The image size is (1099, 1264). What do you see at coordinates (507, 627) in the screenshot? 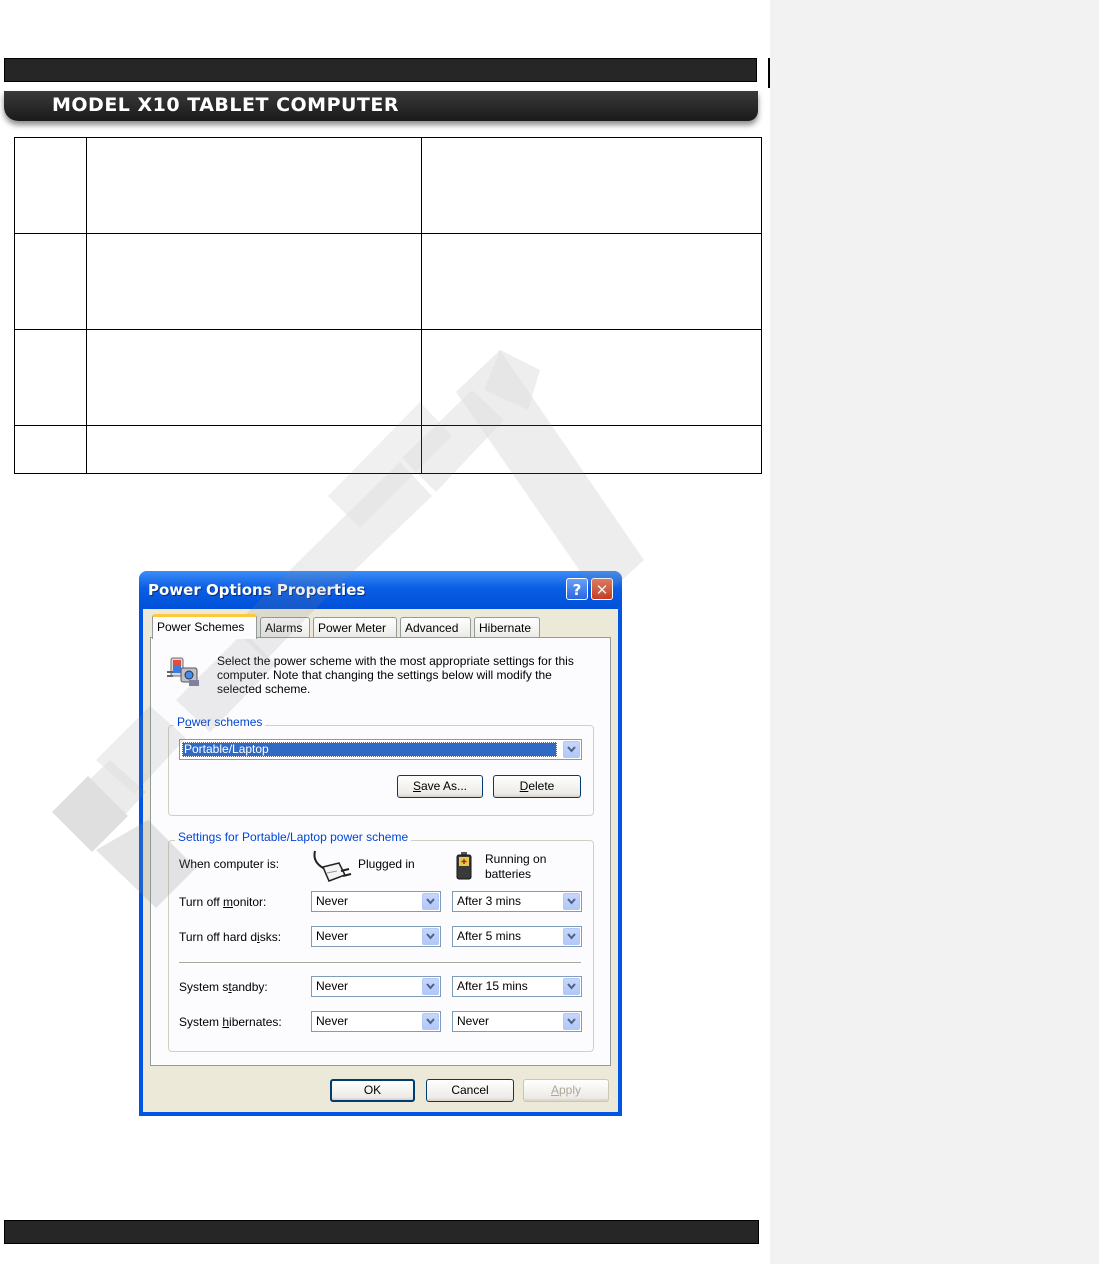
I see `tab-hibernate: Hibernate` at bounding box center [507, 627].